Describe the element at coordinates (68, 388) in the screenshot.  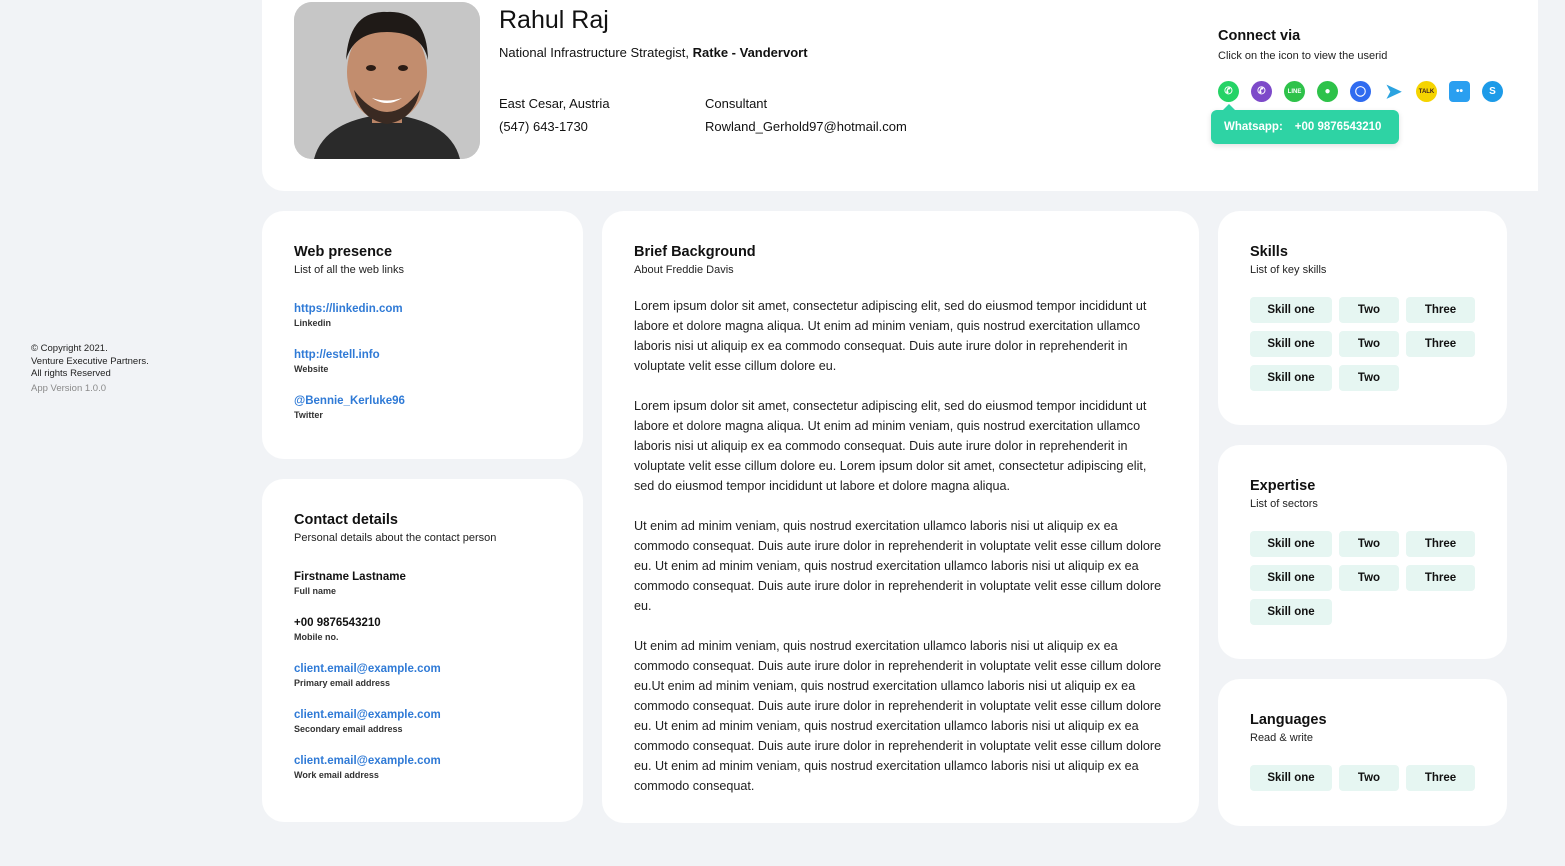
I see `app-version: App Version 1.0.0` at that location.